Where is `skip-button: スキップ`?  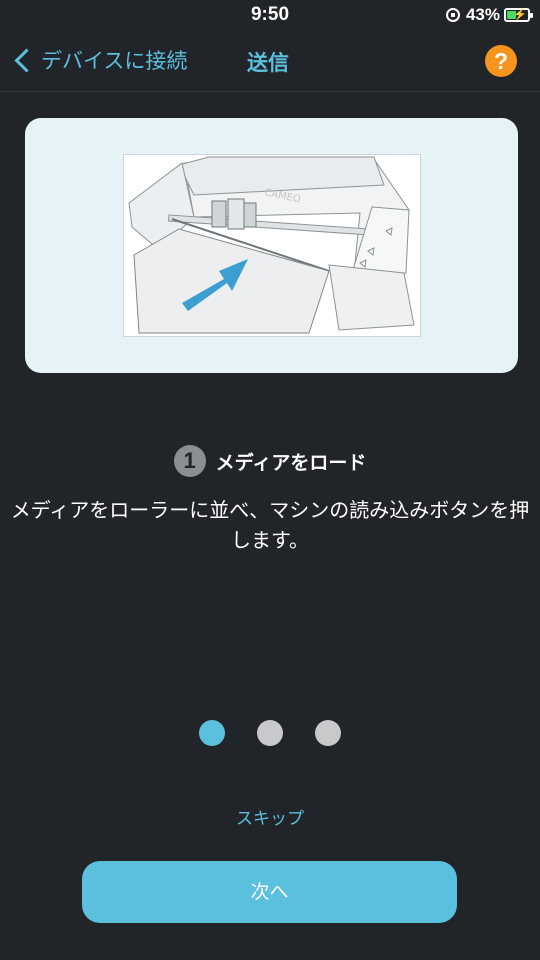
skip-button: スキップ is located at coordinates (270, 816).